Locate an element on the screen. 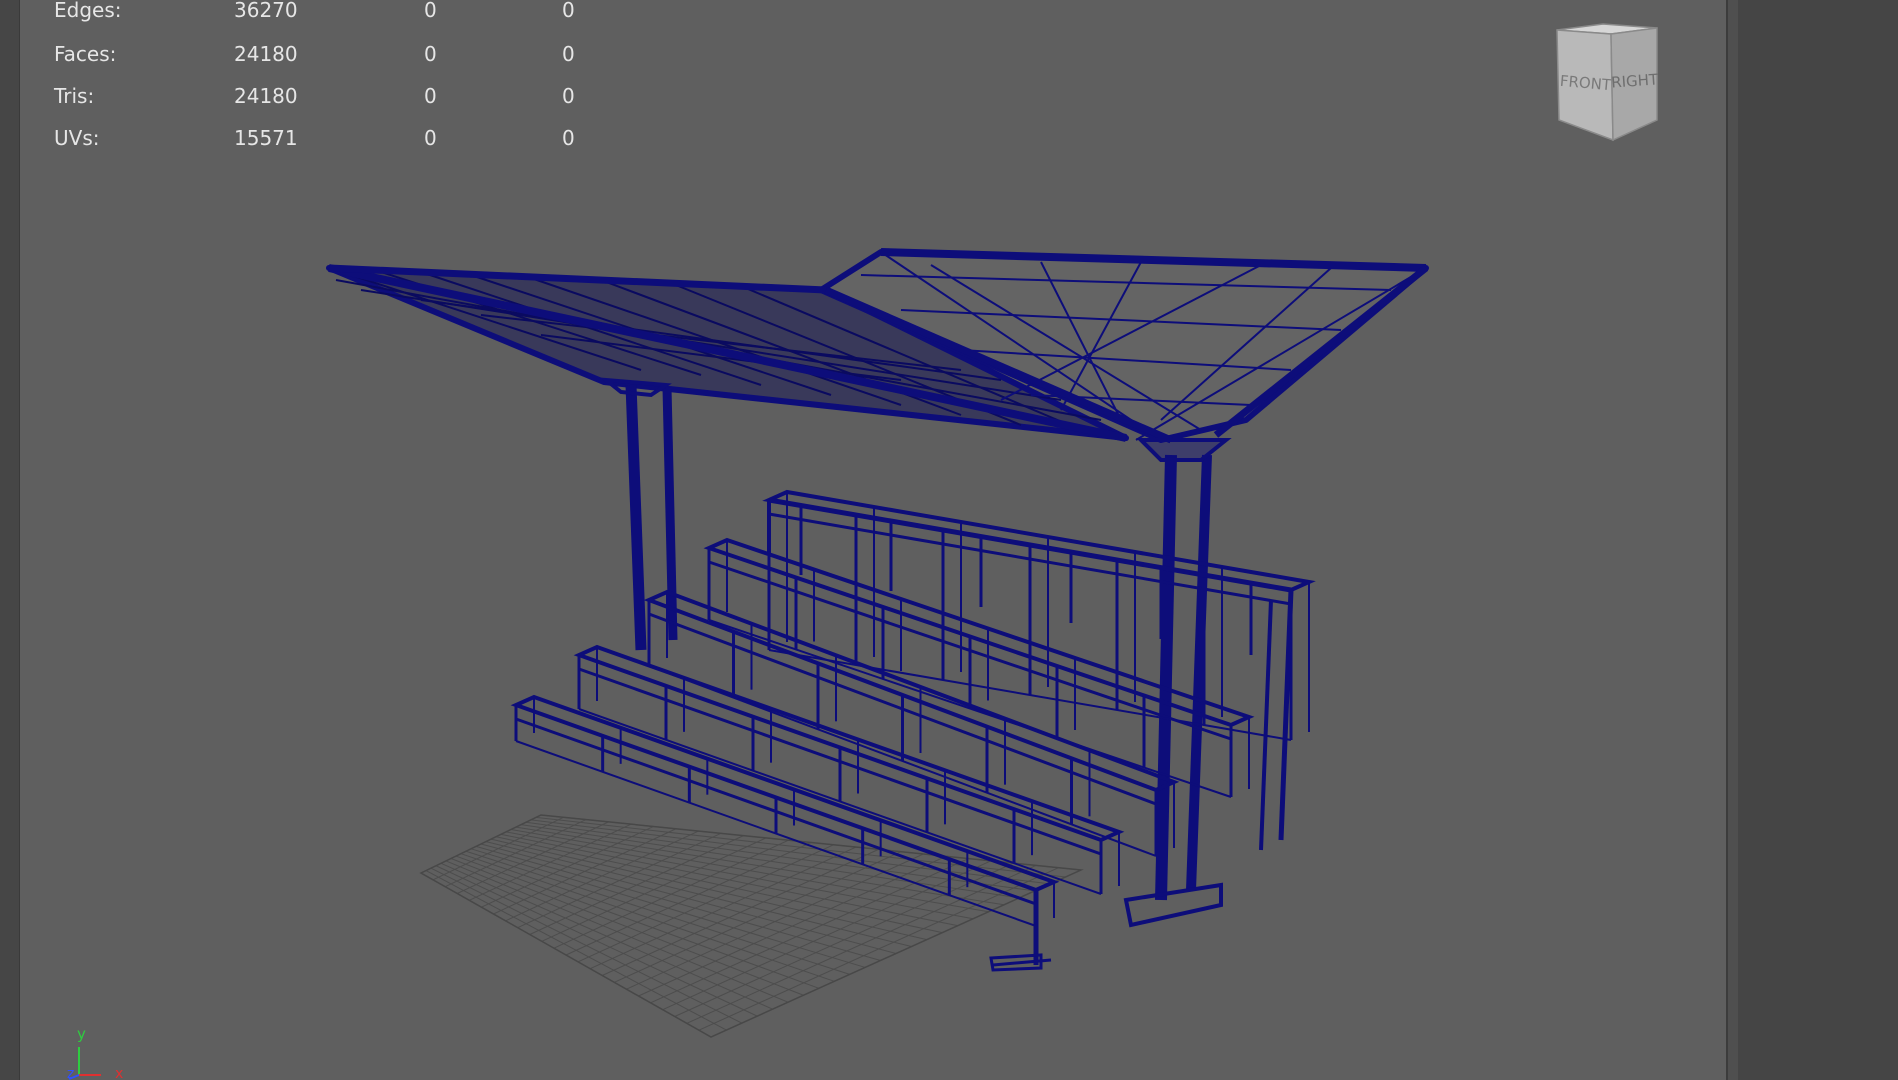  ground-grid is located at coordinates (751, 926).